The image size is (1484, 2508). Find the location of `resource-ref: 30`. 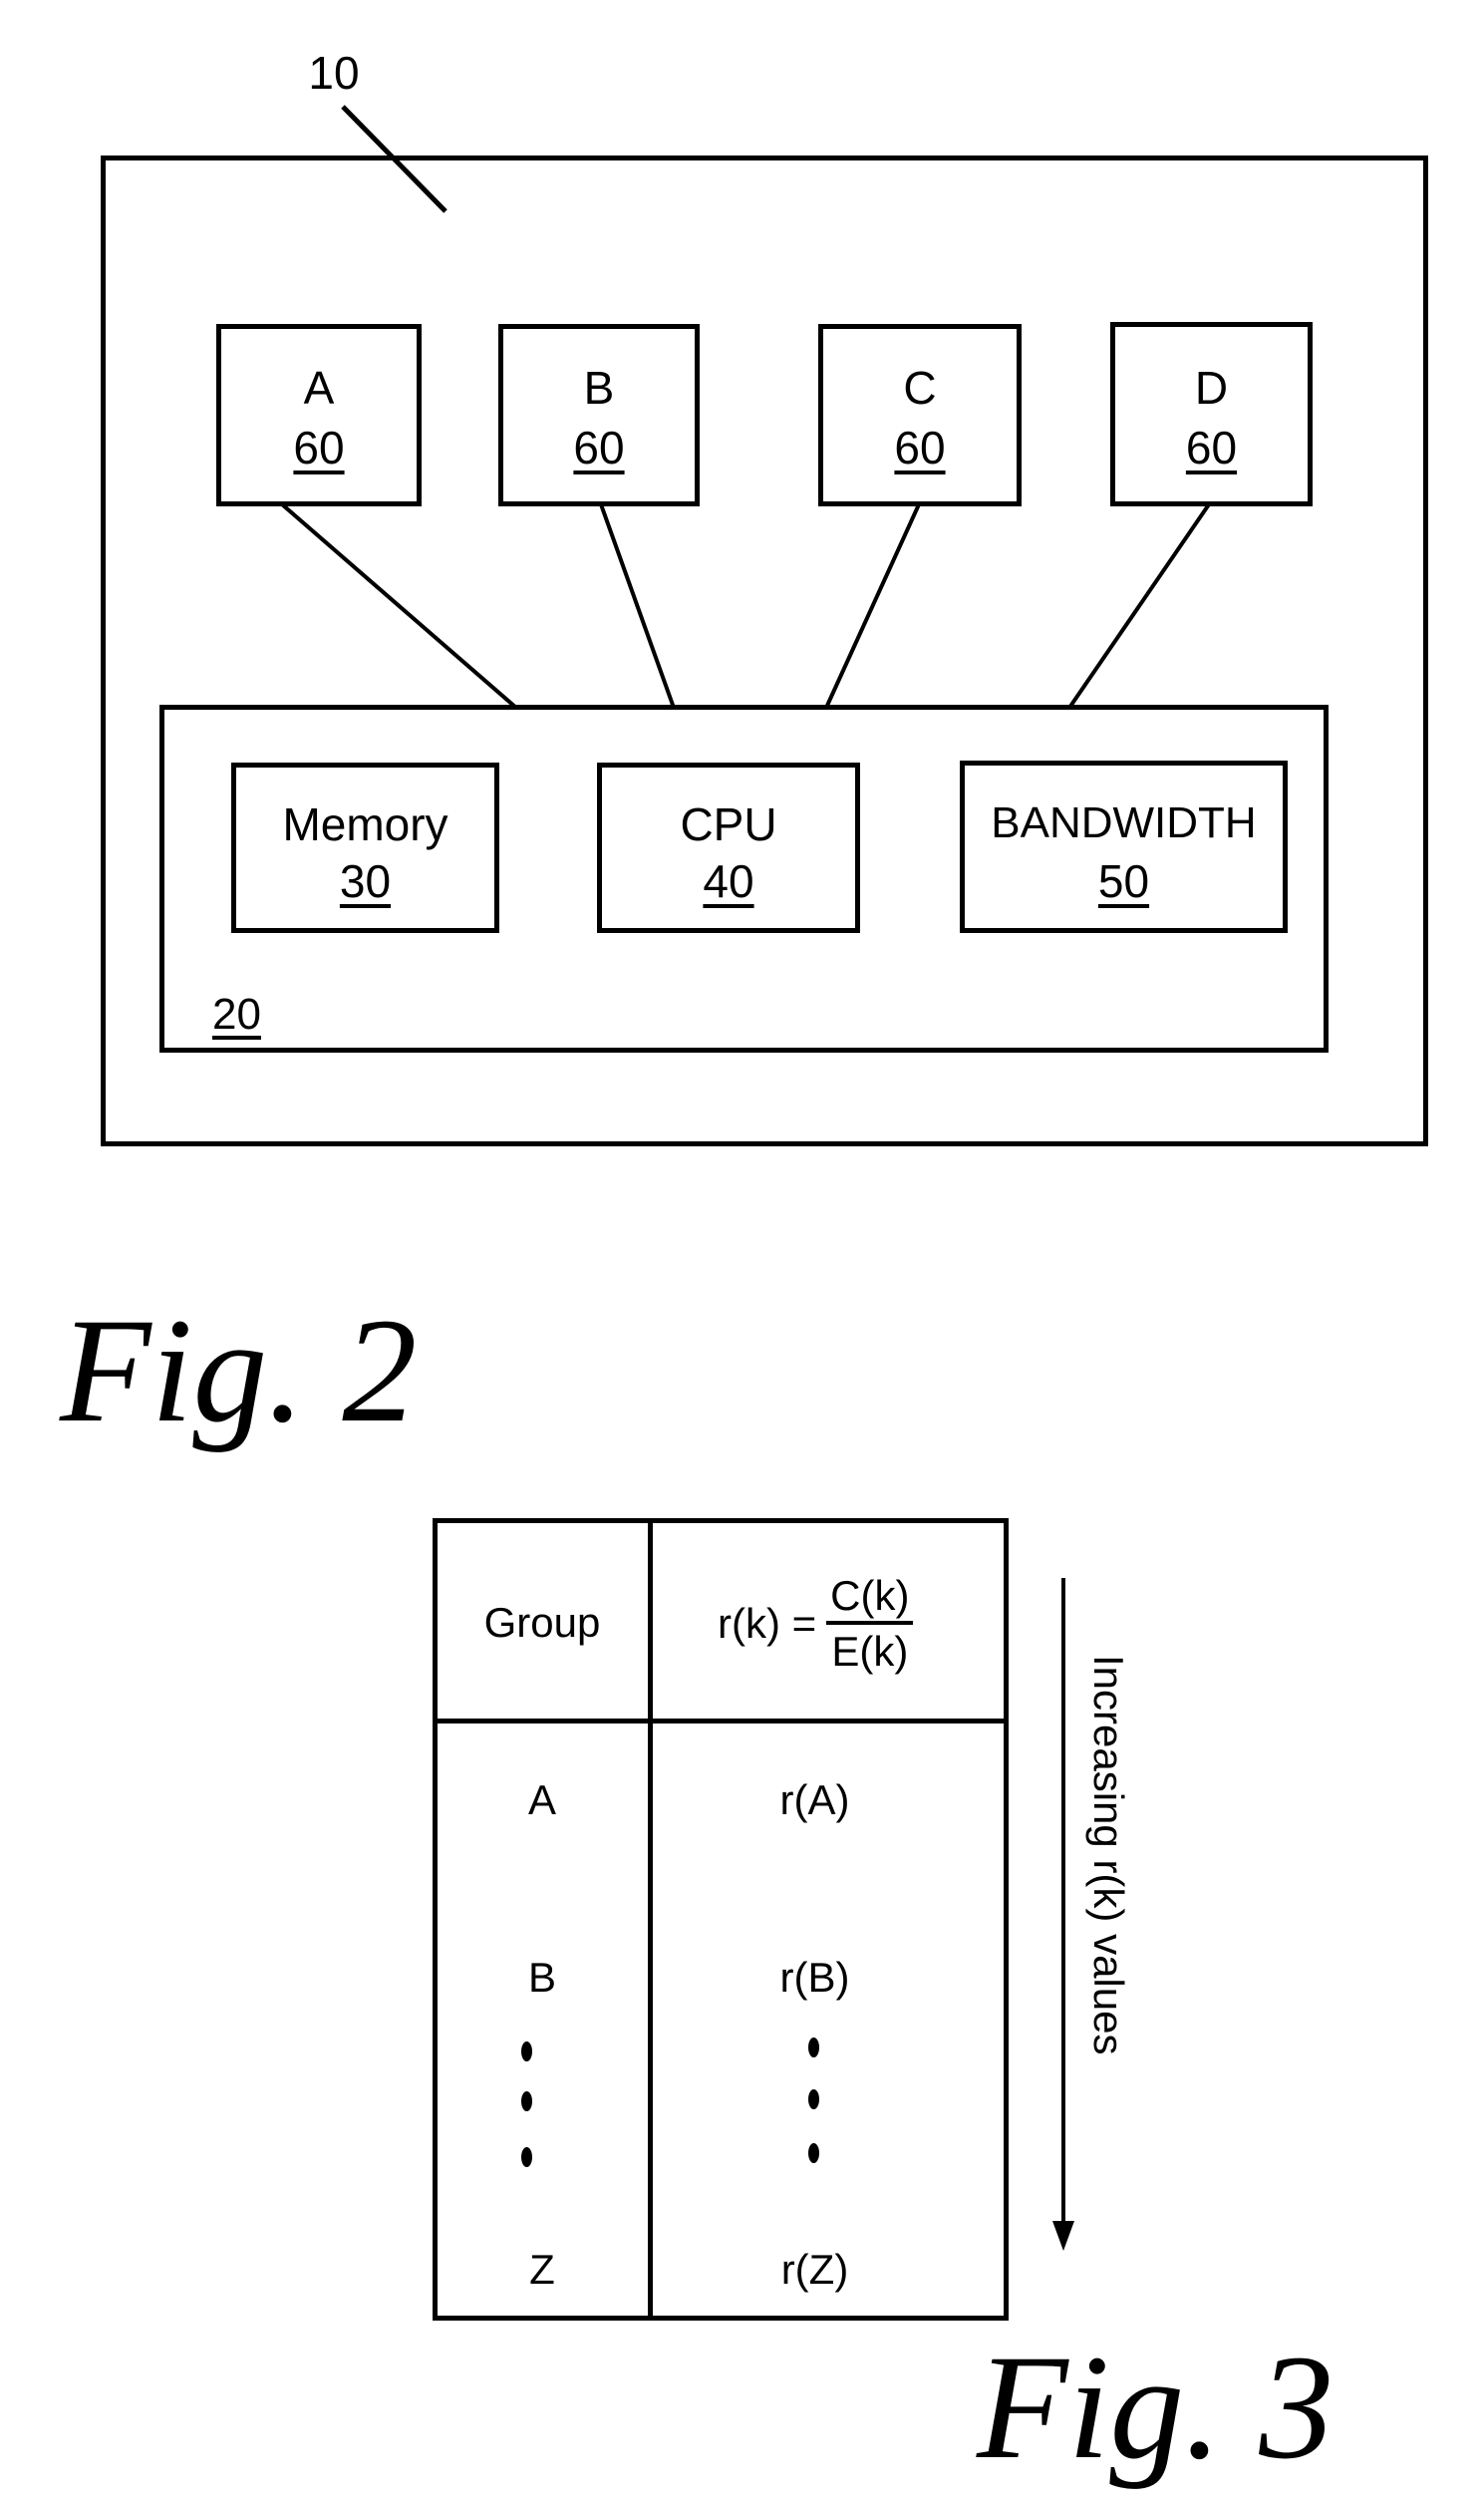

resource-ref: 30 is located at coordinates (365, 881).